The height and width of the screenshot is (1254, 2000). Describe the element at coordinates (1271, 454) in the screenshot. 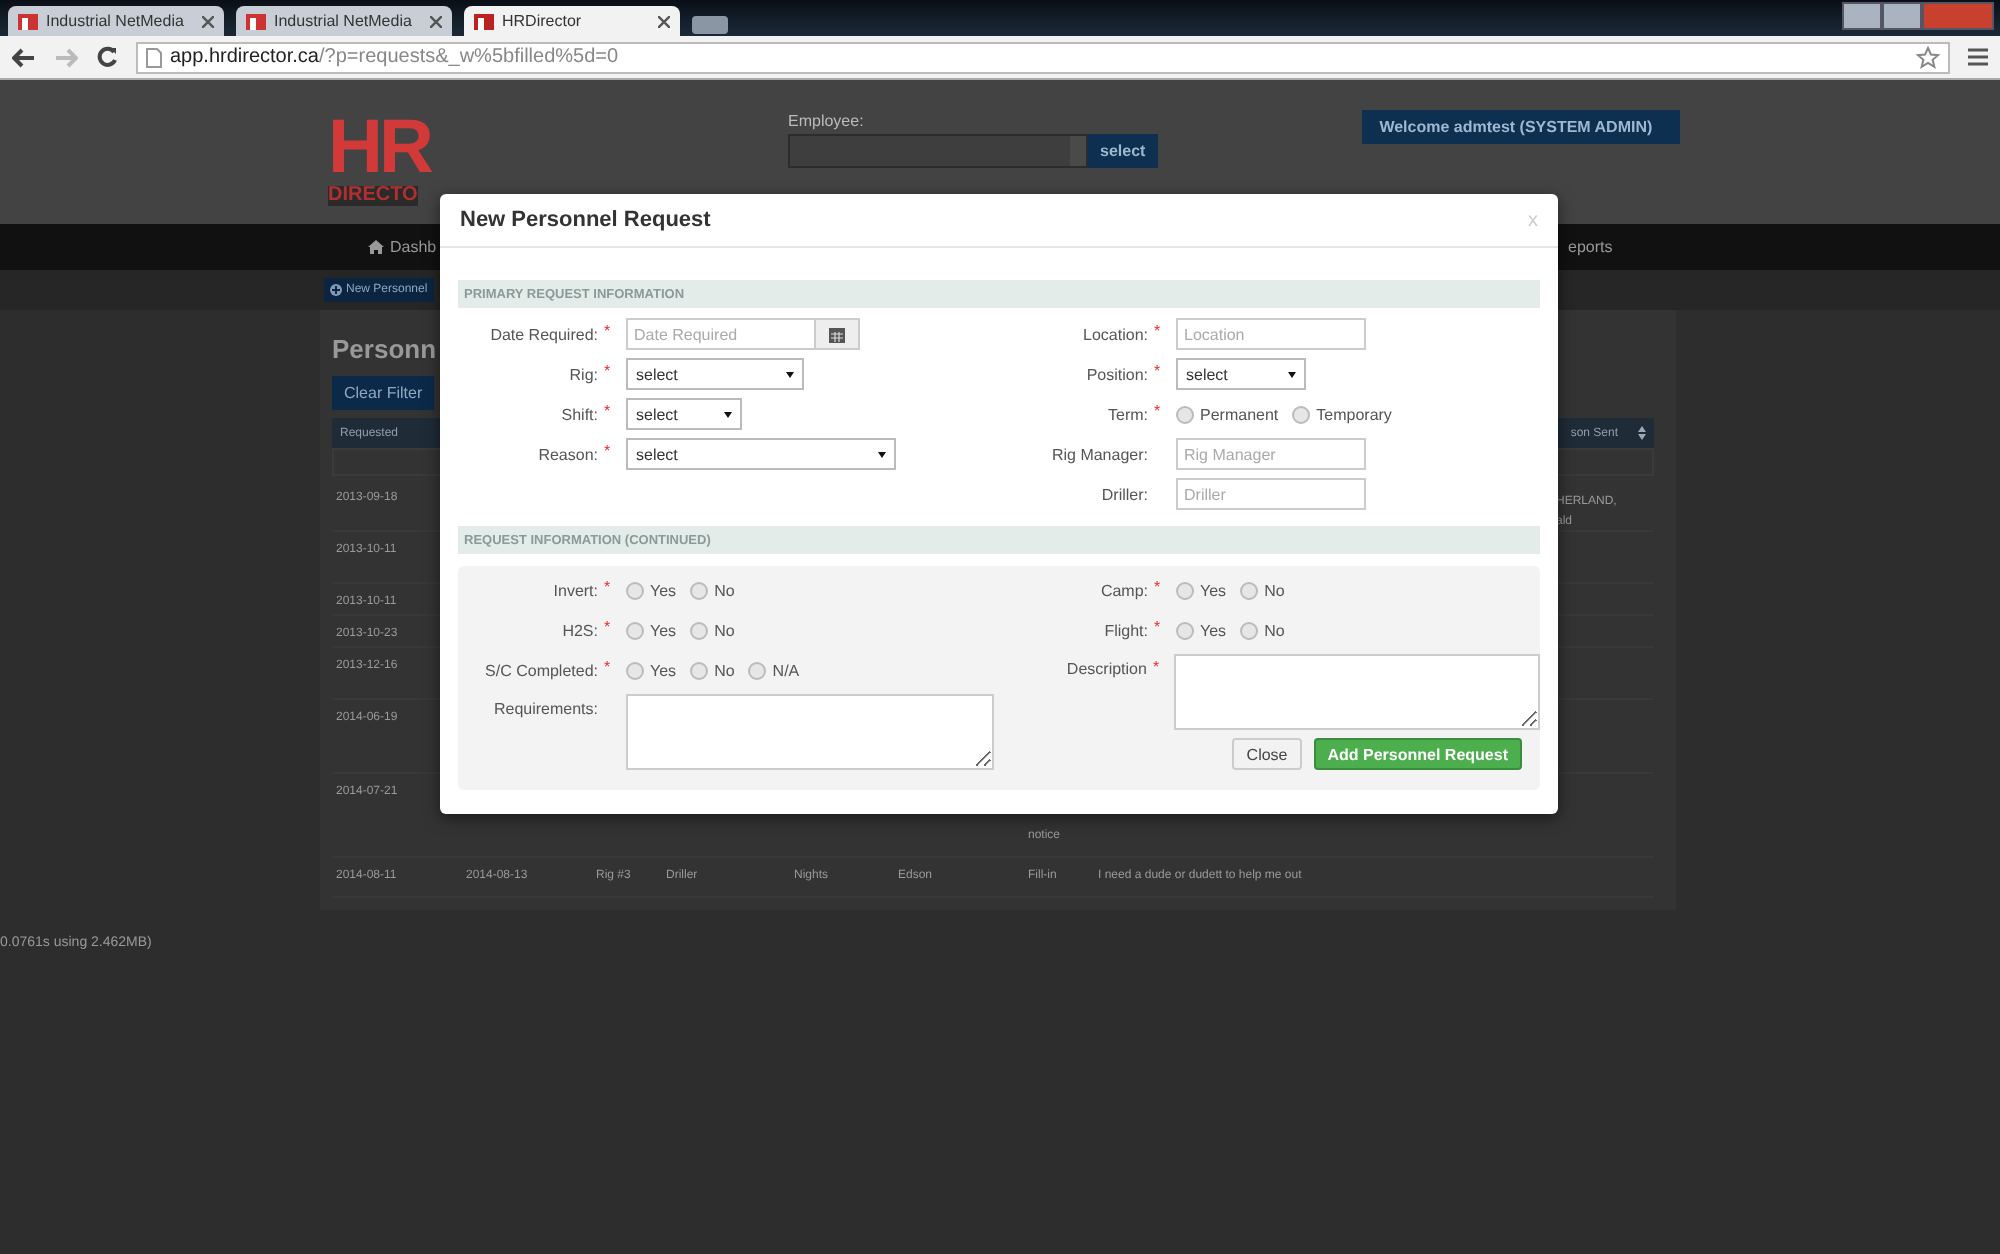

I see `text-field: Rig Manager` at that location.